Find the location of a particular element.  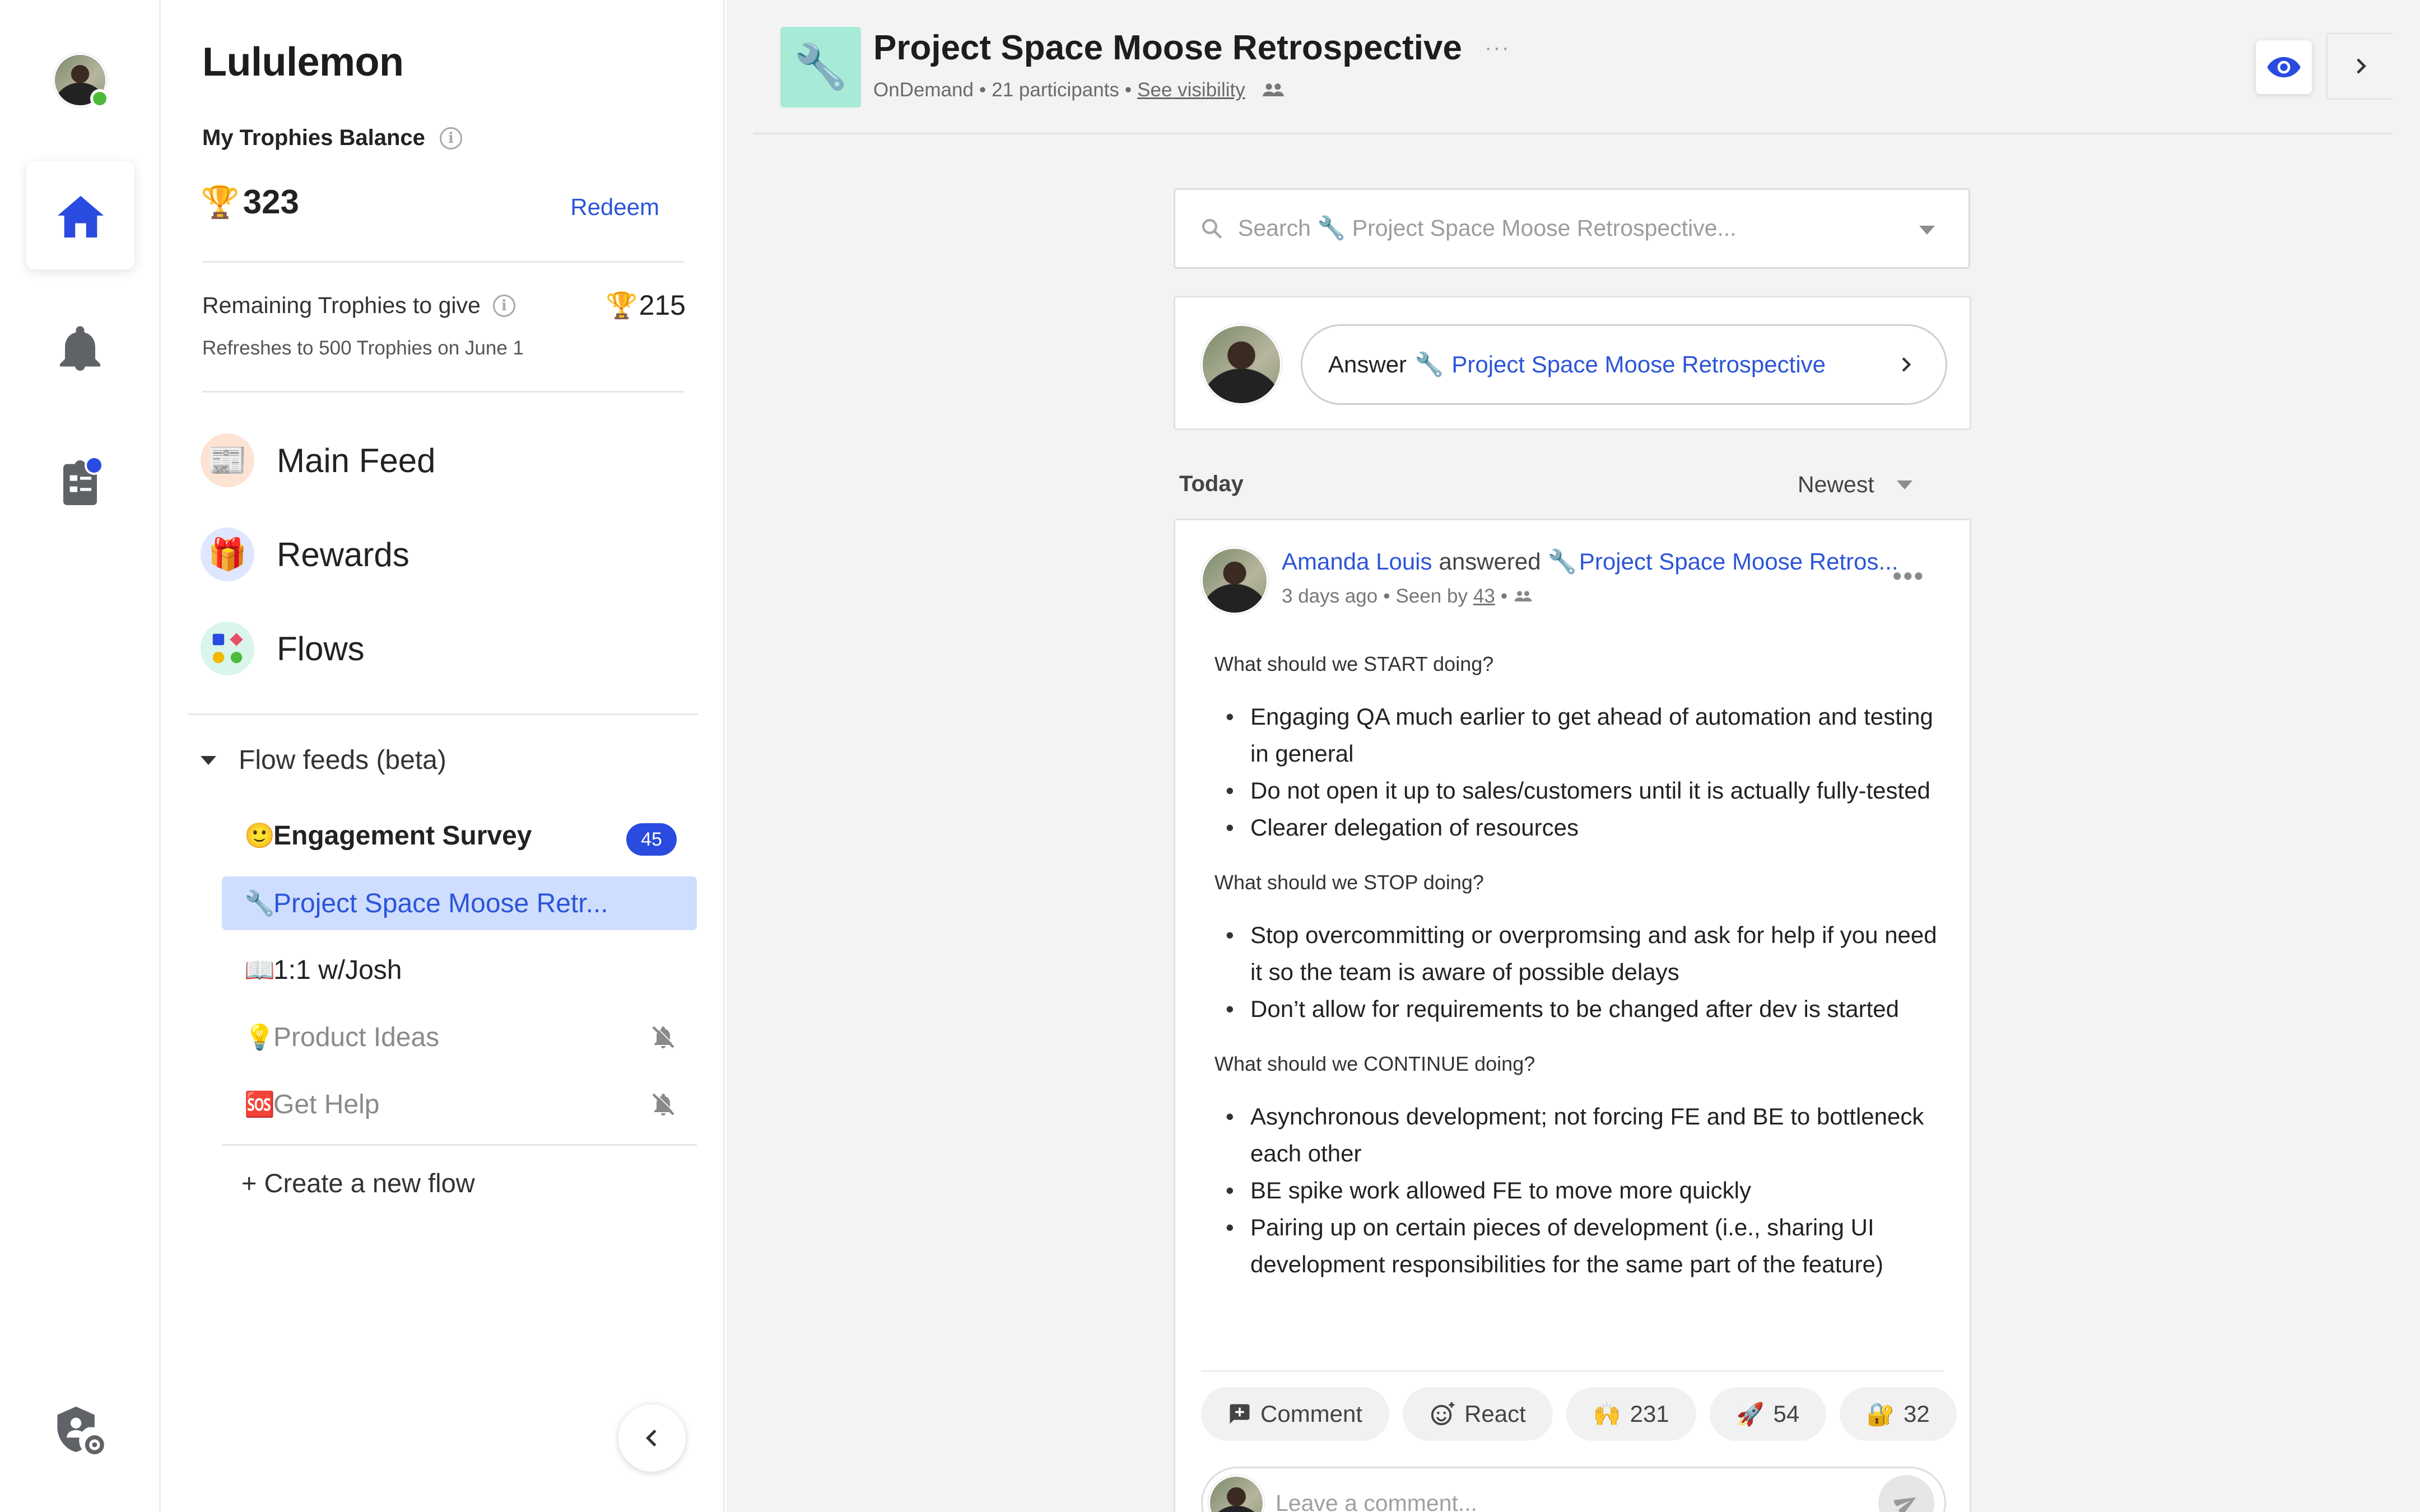

unread-count-badge: 45 is located at coordinates (651, 840).